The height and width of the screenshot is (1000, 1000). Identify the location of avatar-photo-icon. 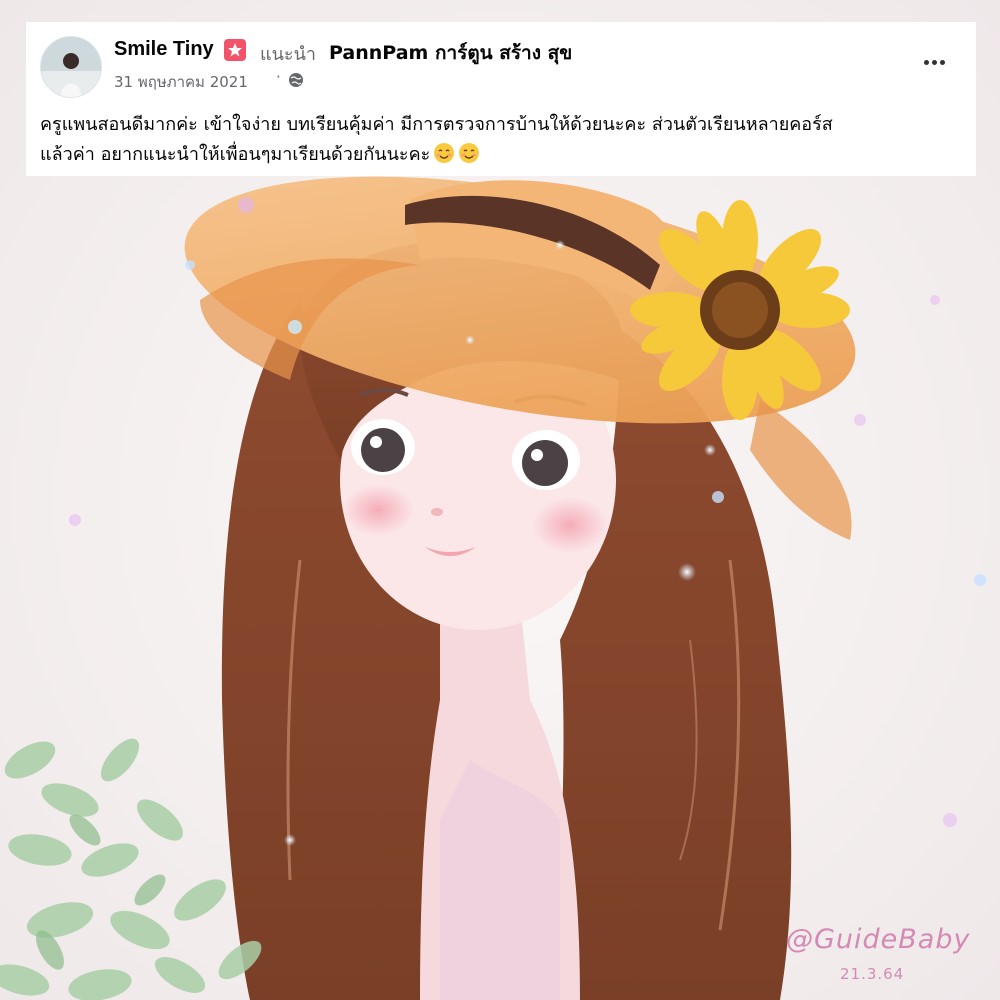
(71, 67).